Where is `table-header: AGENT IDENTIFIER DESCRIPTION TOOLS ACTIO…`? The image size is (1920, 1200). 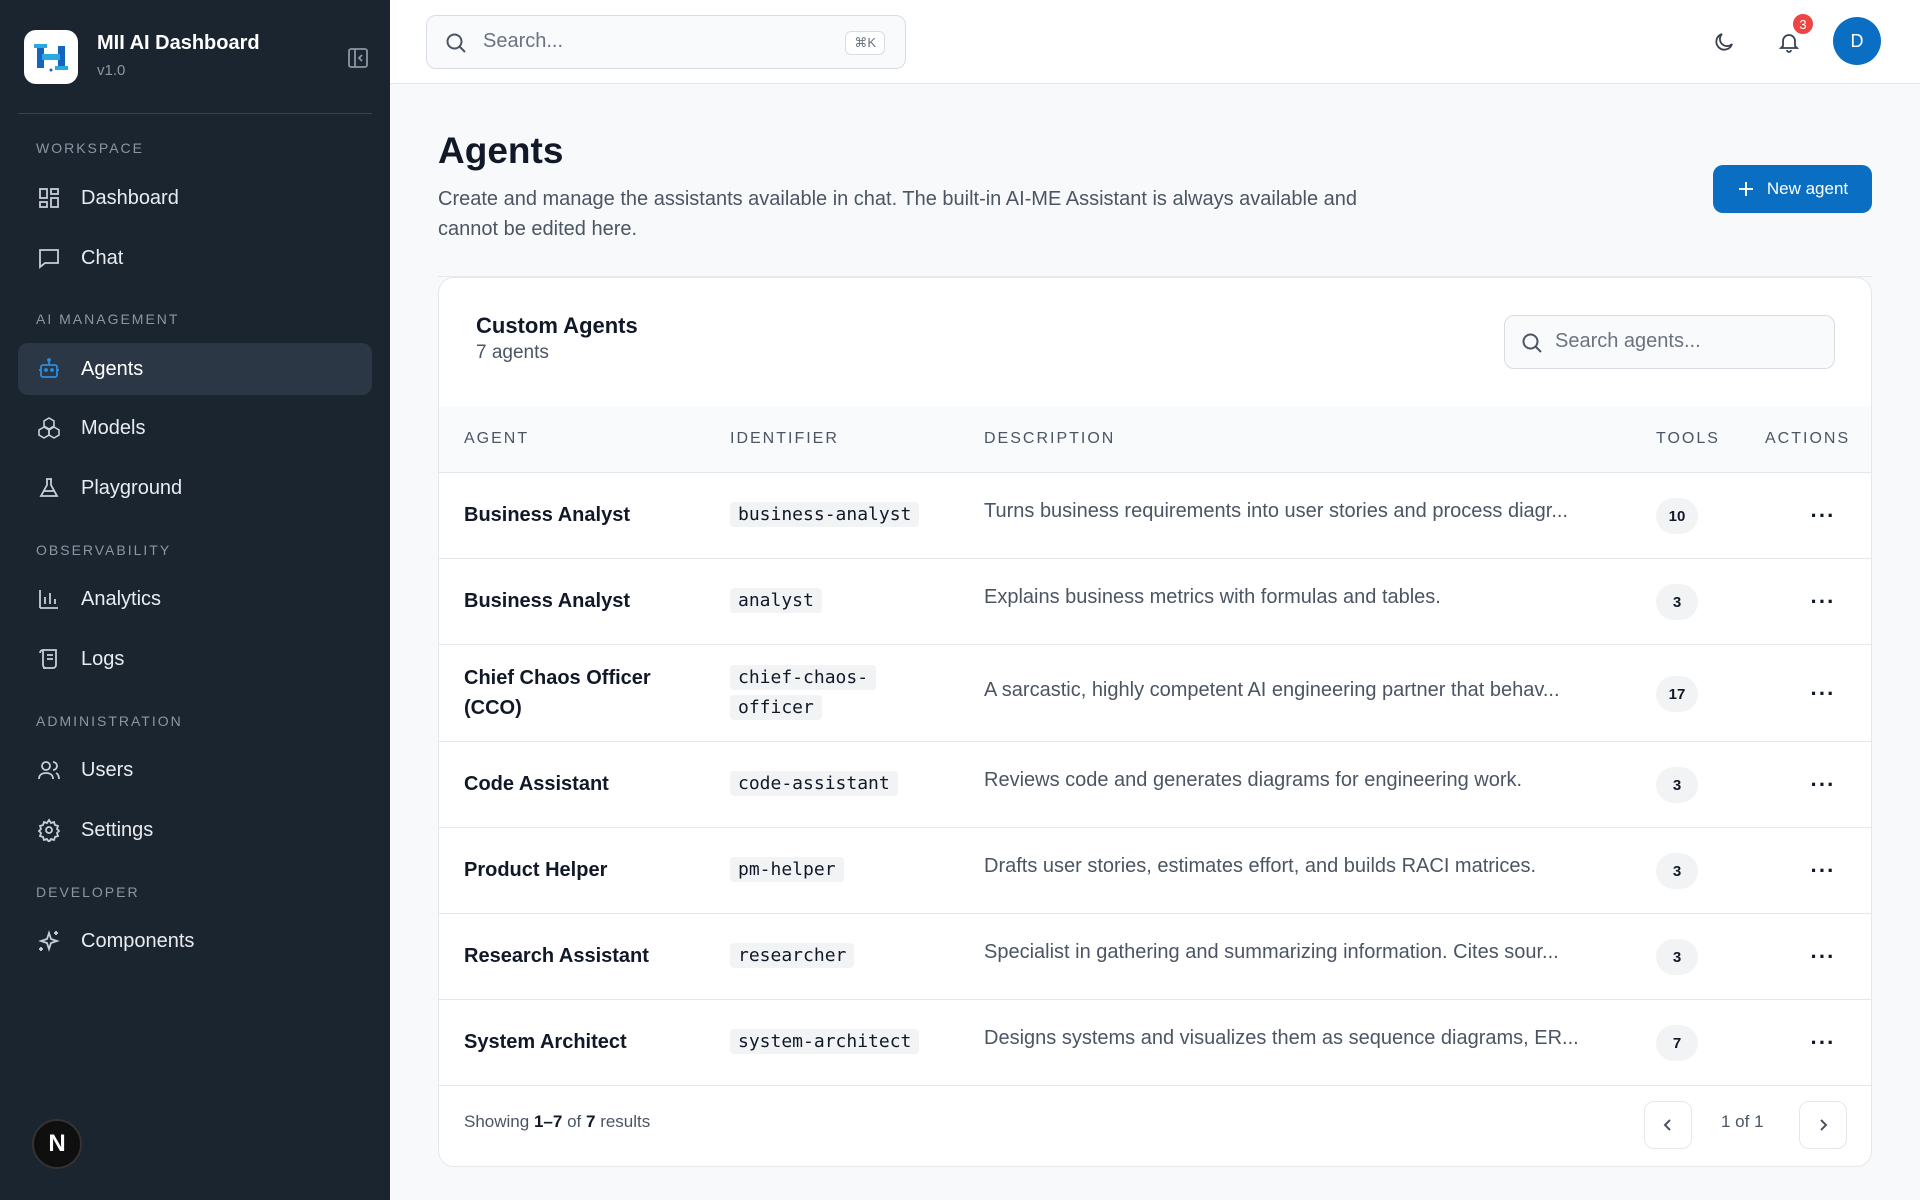 table-header: AGENT IDENTIFIER DESCRIPTION TOOLS ACTIO… is located at coordinates (1155, 439).